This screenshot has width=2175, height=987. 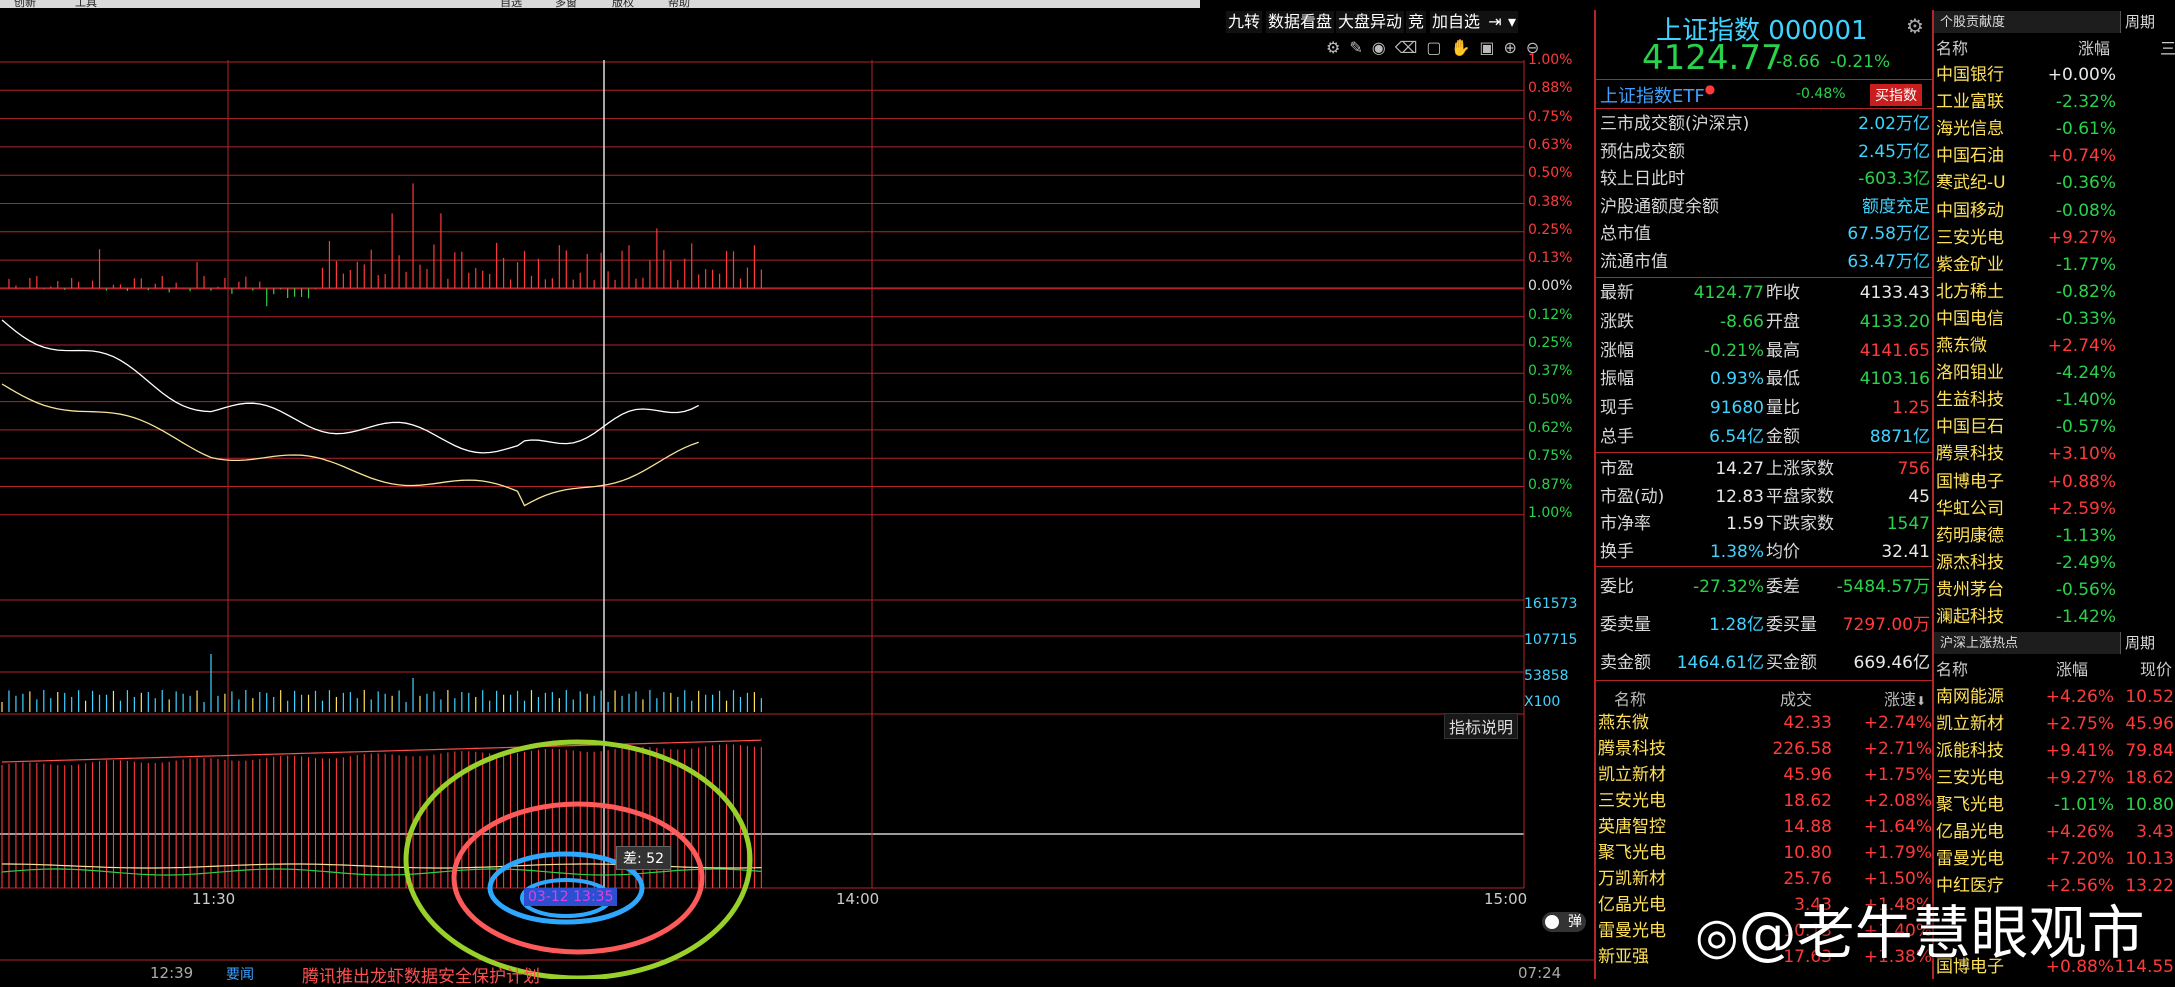 I want to click on contrib-period-tab: 周期, so click(x=2147, y=22).